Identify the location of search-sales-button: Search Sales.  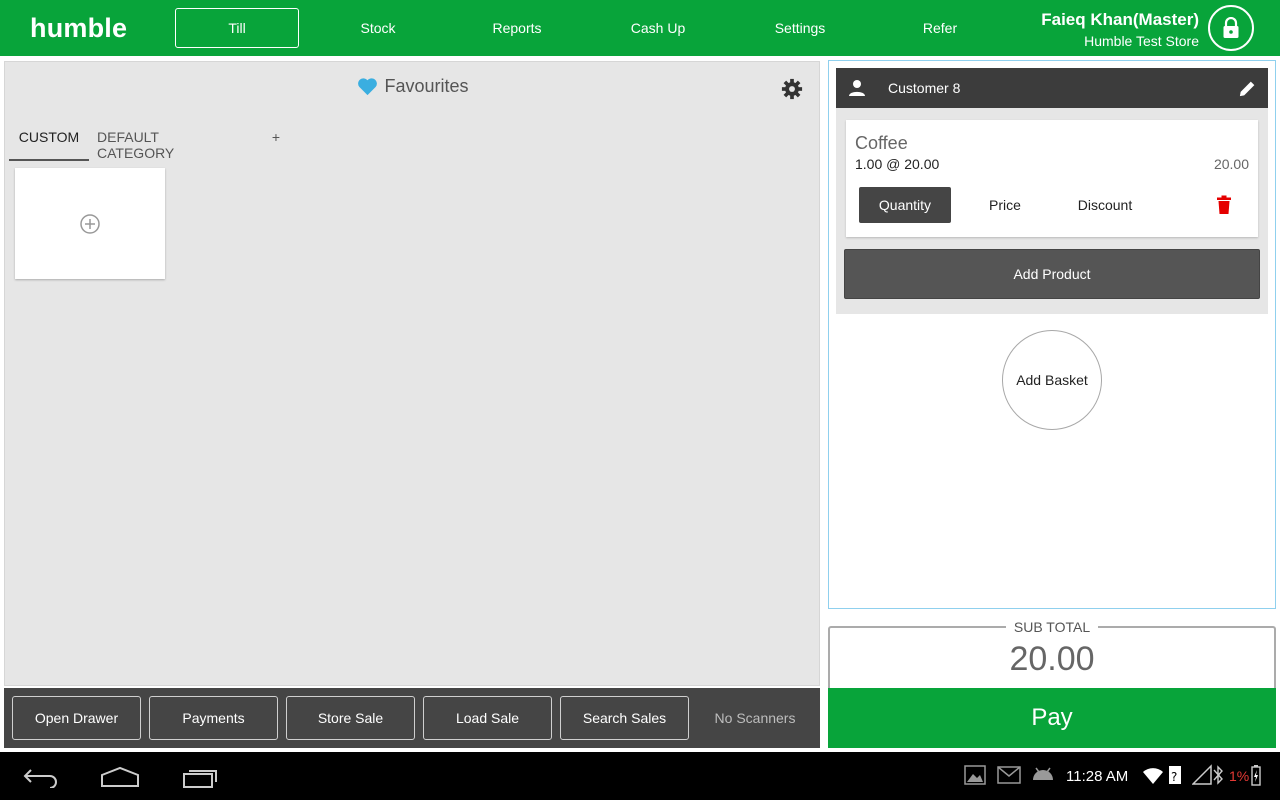
(624, 718).